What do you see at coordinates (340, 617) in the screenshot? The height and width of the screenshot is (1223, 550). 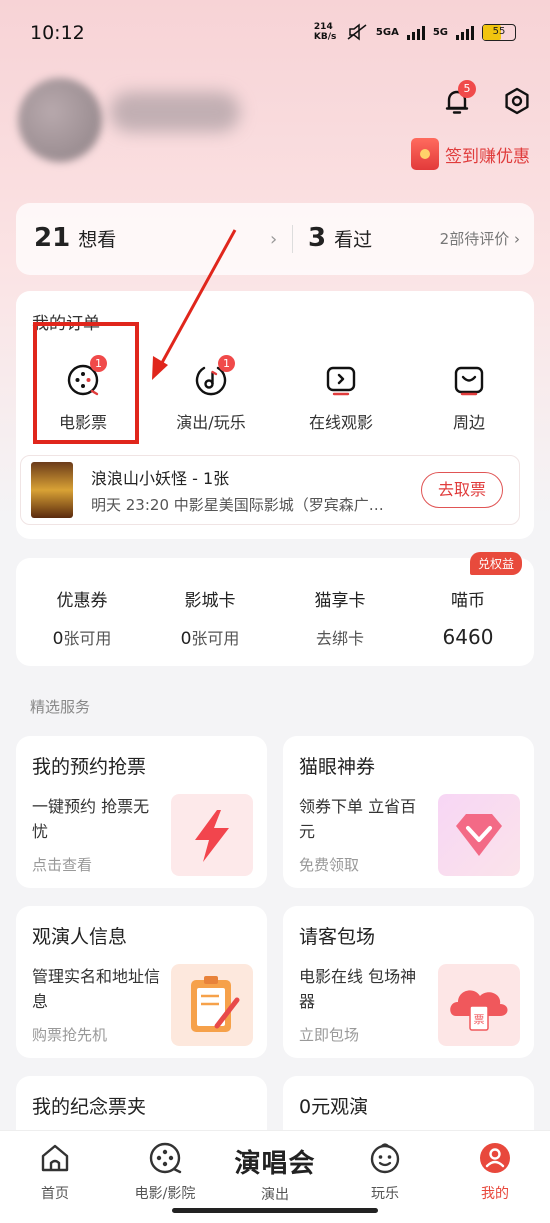 I see `wallet-maoxiang-card: 猫享卡 去绑卡` at bounding box center [340, 617].